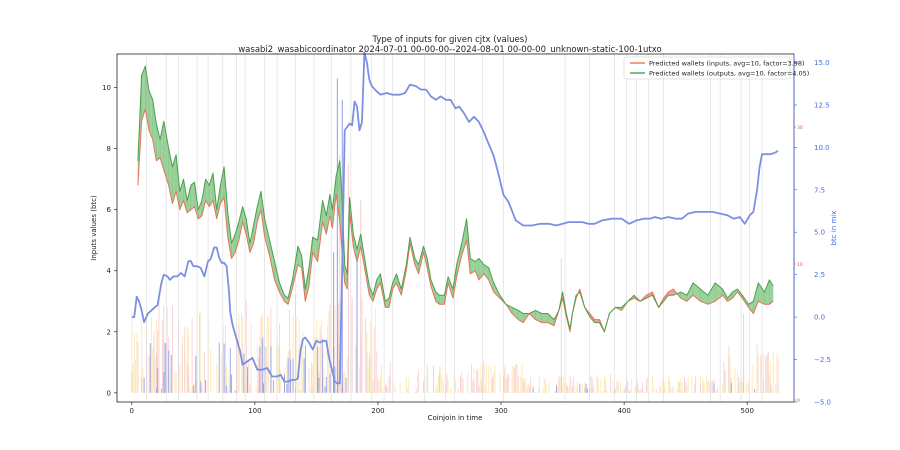 Image resolution: width=900 pixels, height=450 pixels. What do you see at coordinates (192, 196) in the screenshot?
I see `fill-segment` at bounding box center [192, 196].